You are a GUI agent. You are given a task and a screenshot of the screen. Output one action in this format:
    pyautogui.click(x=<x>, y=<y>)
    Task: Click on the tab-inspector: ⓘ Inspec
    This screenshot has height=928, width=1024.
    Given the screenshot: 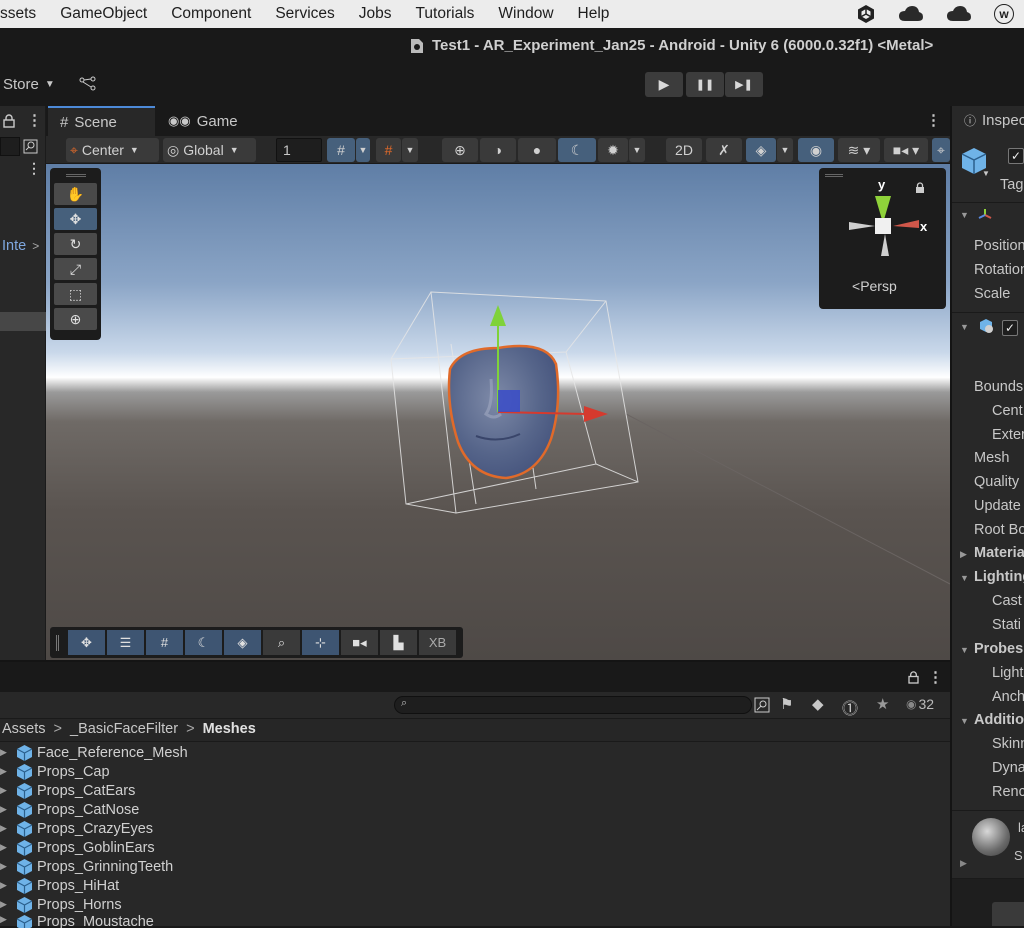 What is the action you would take?
    pyautogui.click(x=988, y=120)
    